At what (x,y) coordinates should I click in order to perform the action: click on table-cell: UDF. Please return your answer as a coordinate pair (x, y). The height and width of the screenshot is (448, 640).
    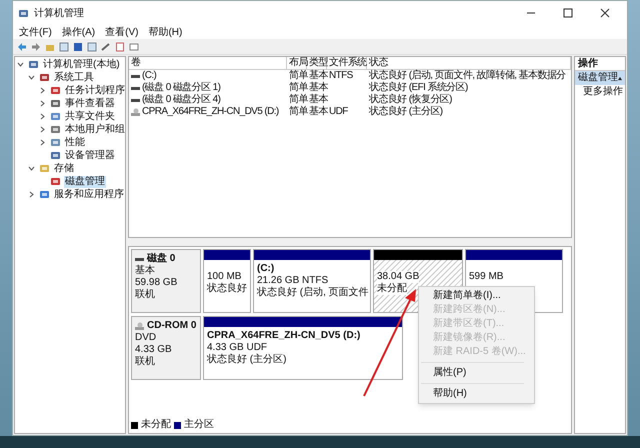
    Looking at the image, I should click on (338, 112).